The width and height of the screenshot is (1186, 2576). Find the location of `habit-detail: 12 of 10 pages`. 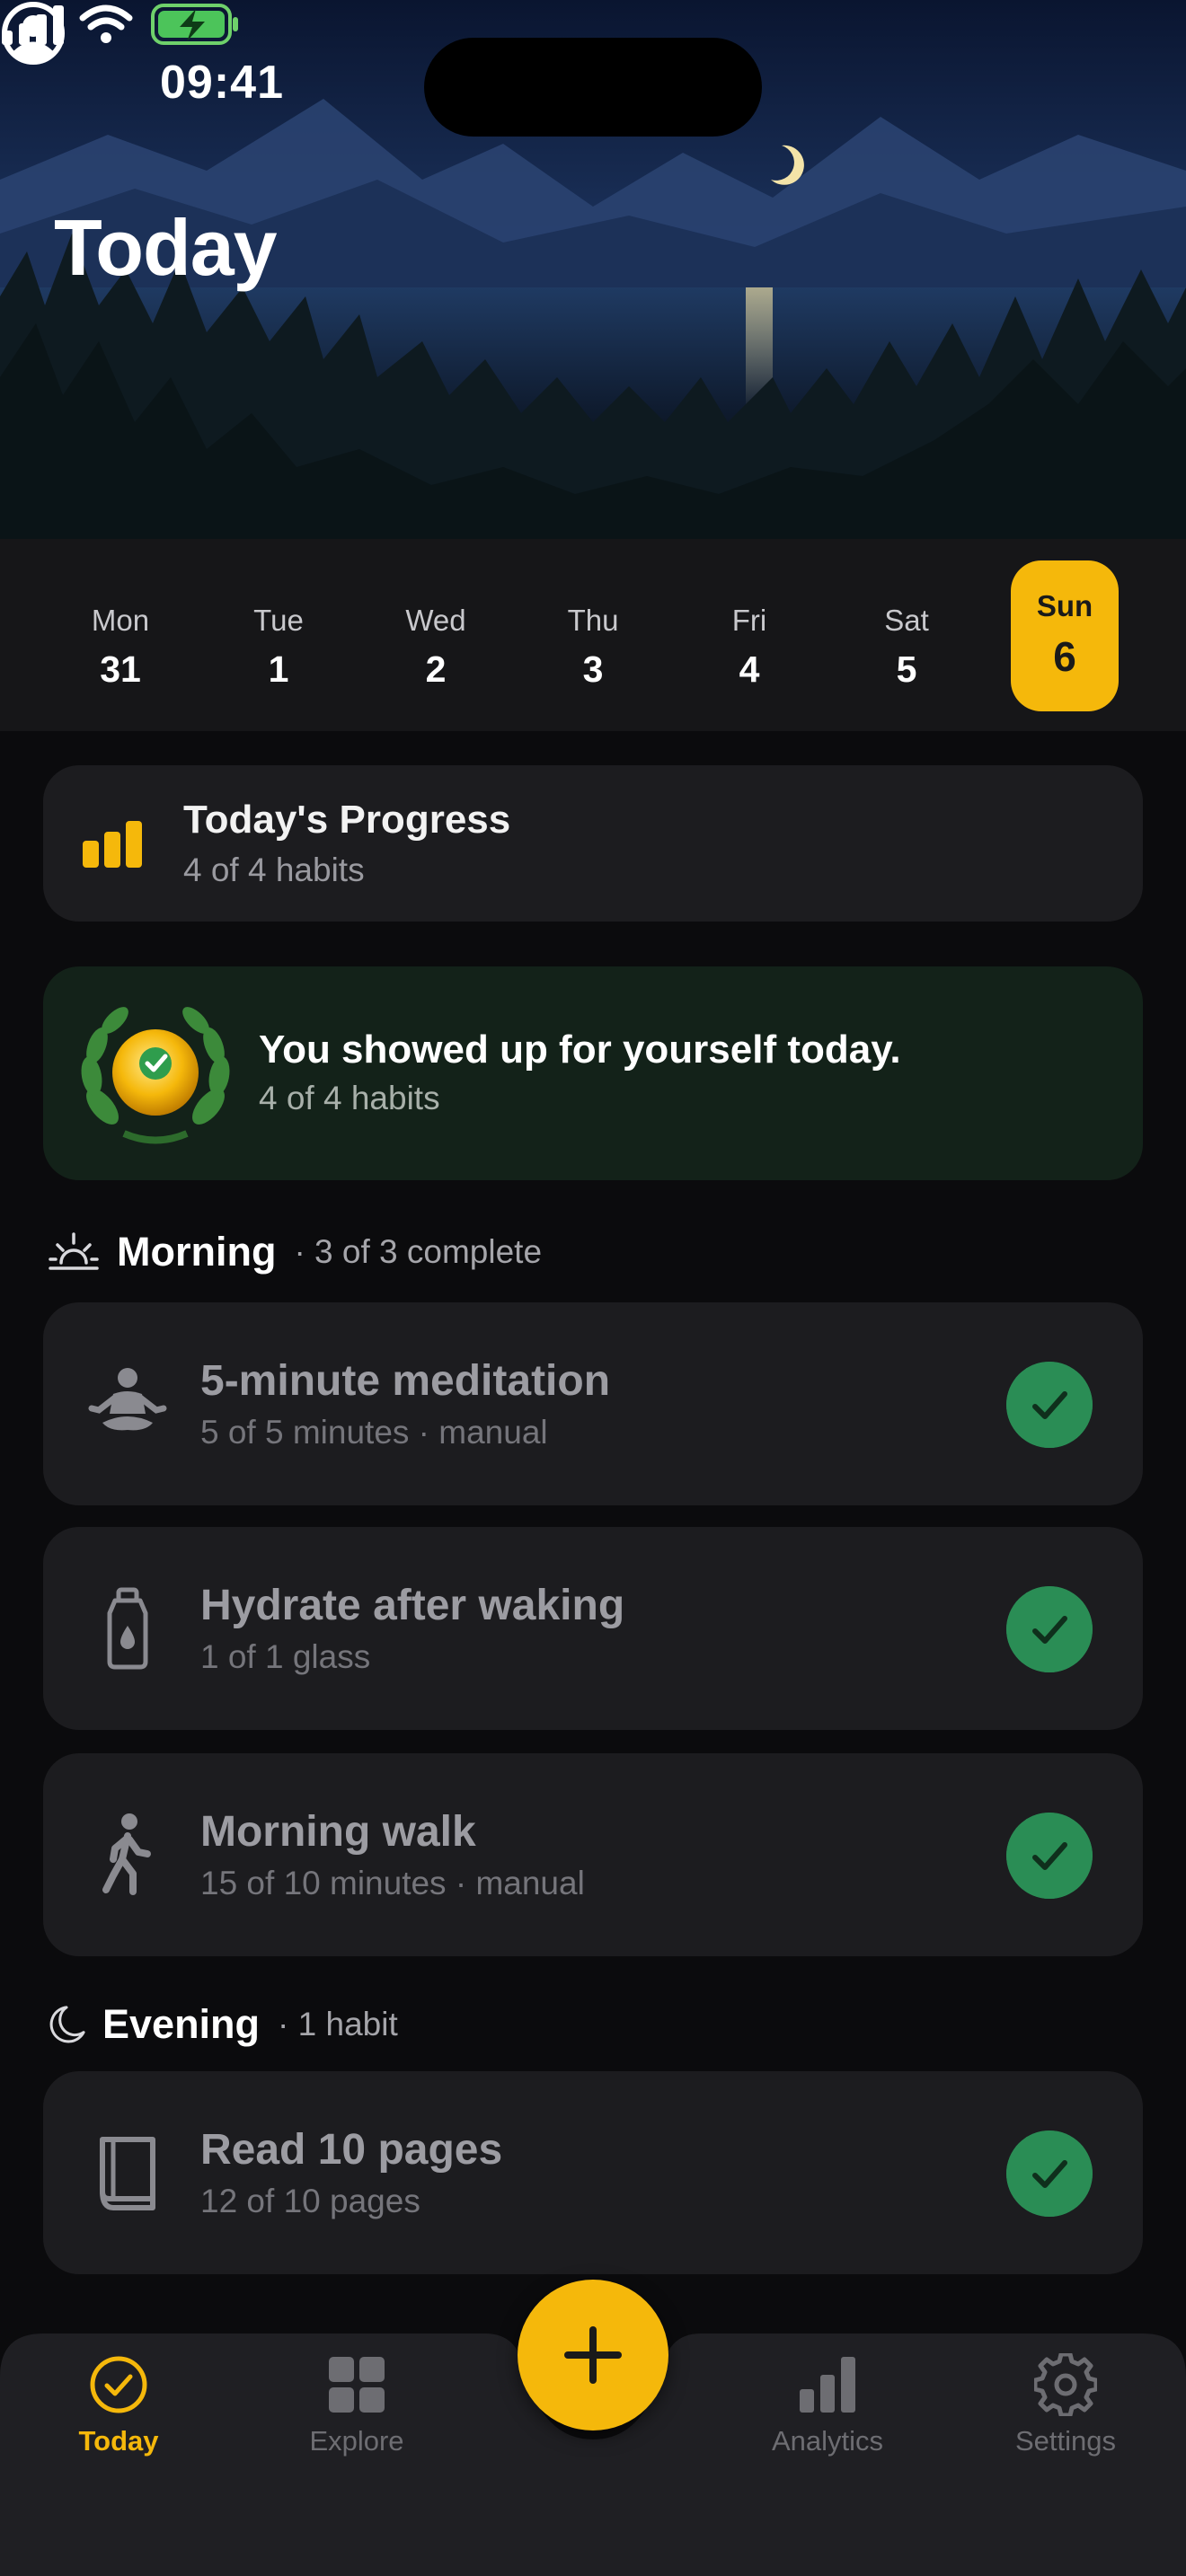

habit-detail: 12 of 10 pages is located at coordinates (310, 2201).